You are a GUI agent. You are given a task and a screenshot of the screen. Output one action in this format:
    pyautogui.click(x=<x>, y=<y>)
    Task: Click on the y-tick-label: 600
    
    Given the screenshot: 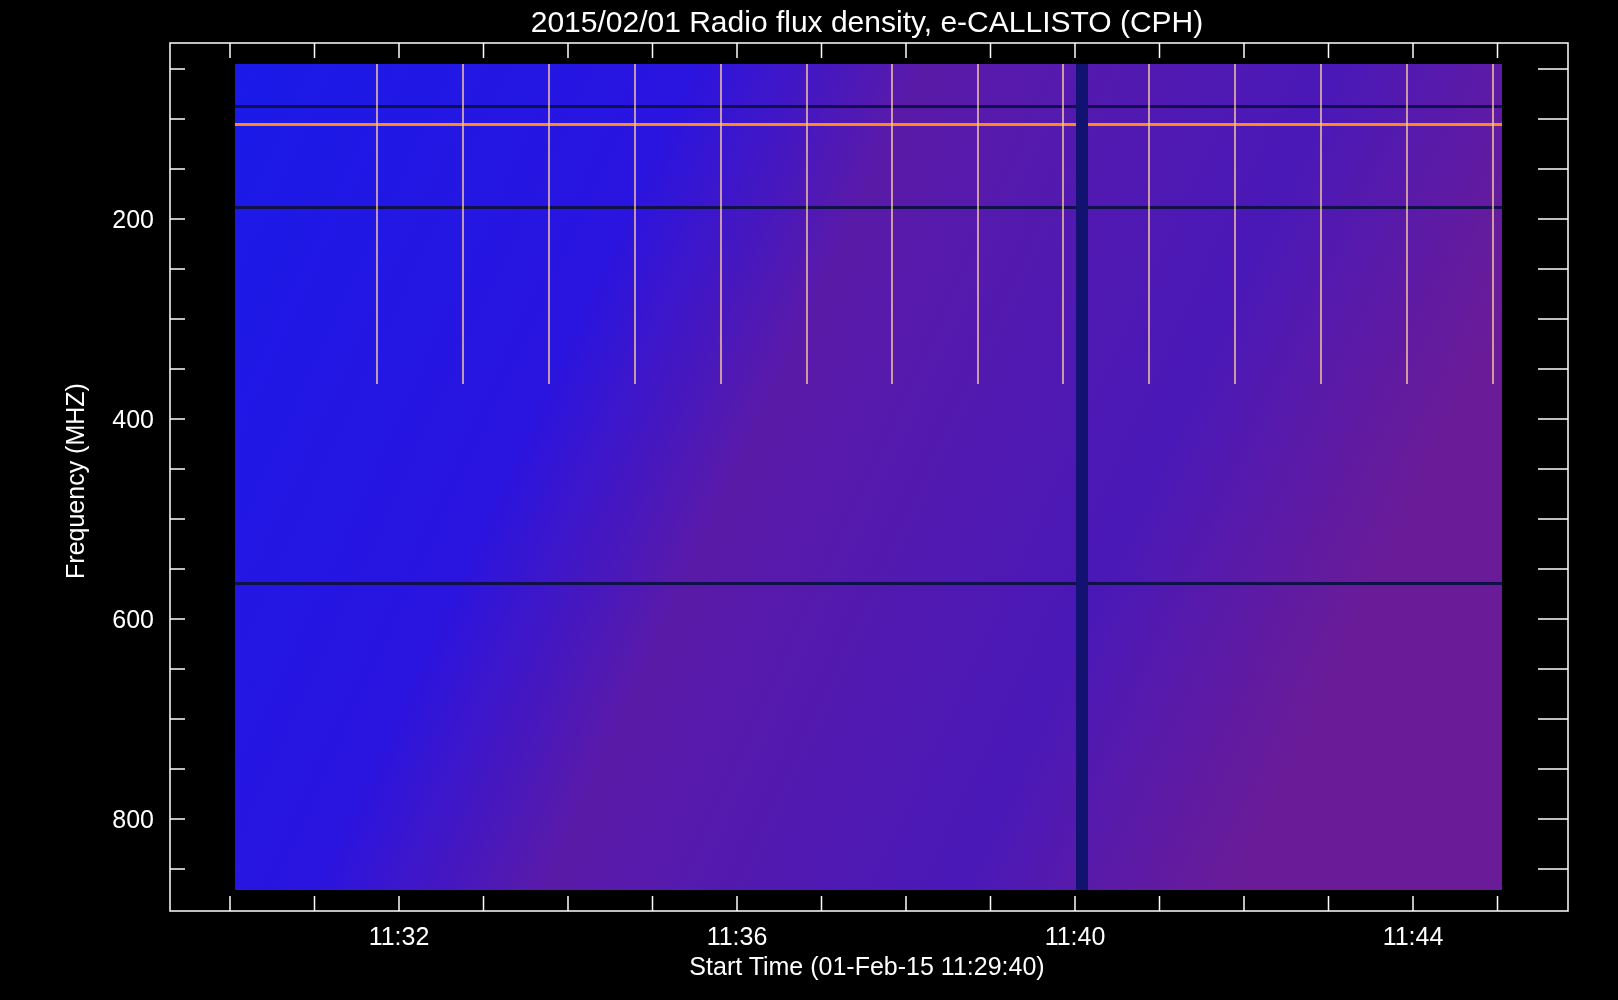 What is the action you would take?
    pyautogui.click(x=133, y=619)
    